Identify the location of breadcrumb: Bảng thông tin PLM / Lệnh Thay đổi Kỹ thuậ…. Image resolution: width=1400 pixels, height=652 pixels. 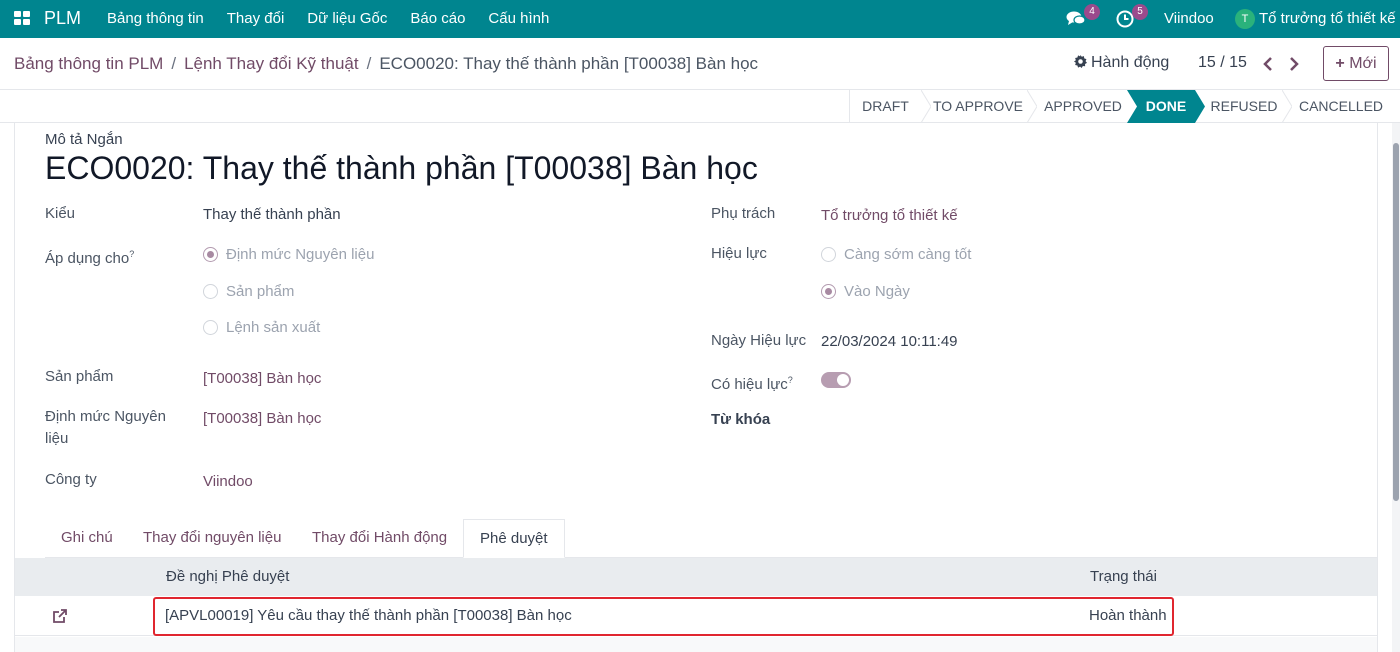
(386, 64).